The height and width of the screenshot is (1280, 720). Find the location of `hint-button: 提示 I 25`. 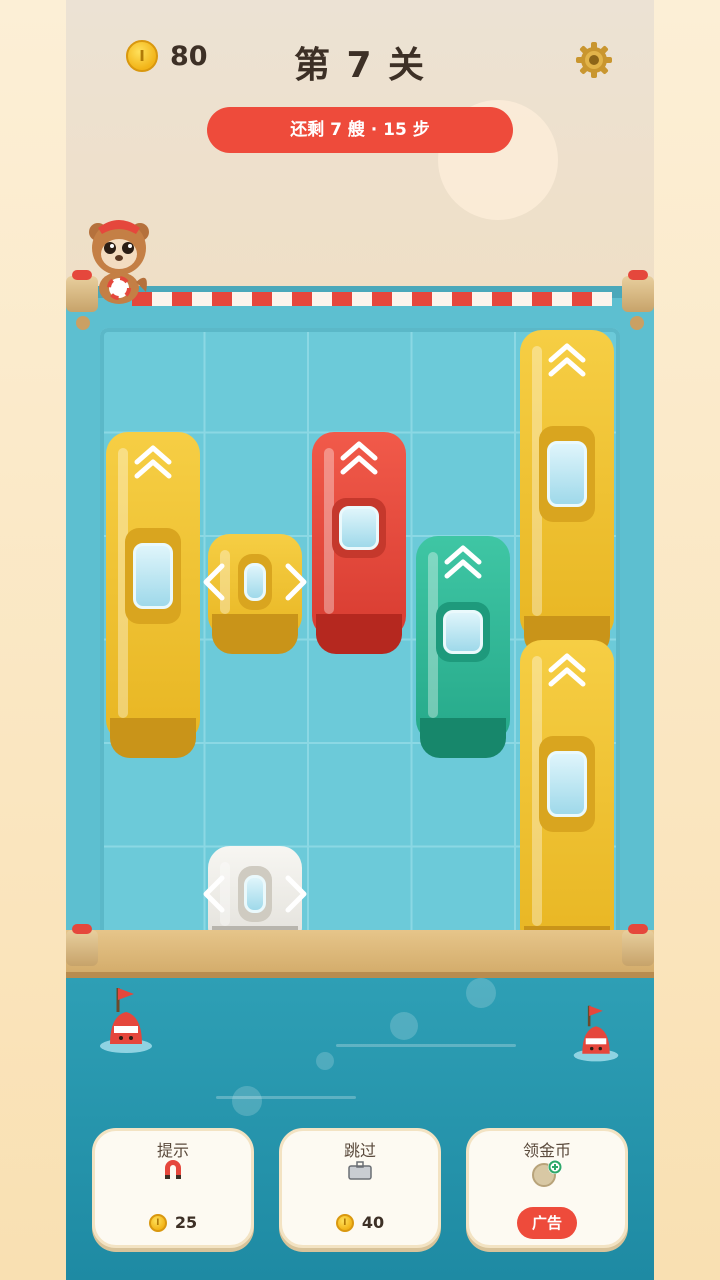

hint-button: 提示 I 25 is located at coordinates (173, 1188).